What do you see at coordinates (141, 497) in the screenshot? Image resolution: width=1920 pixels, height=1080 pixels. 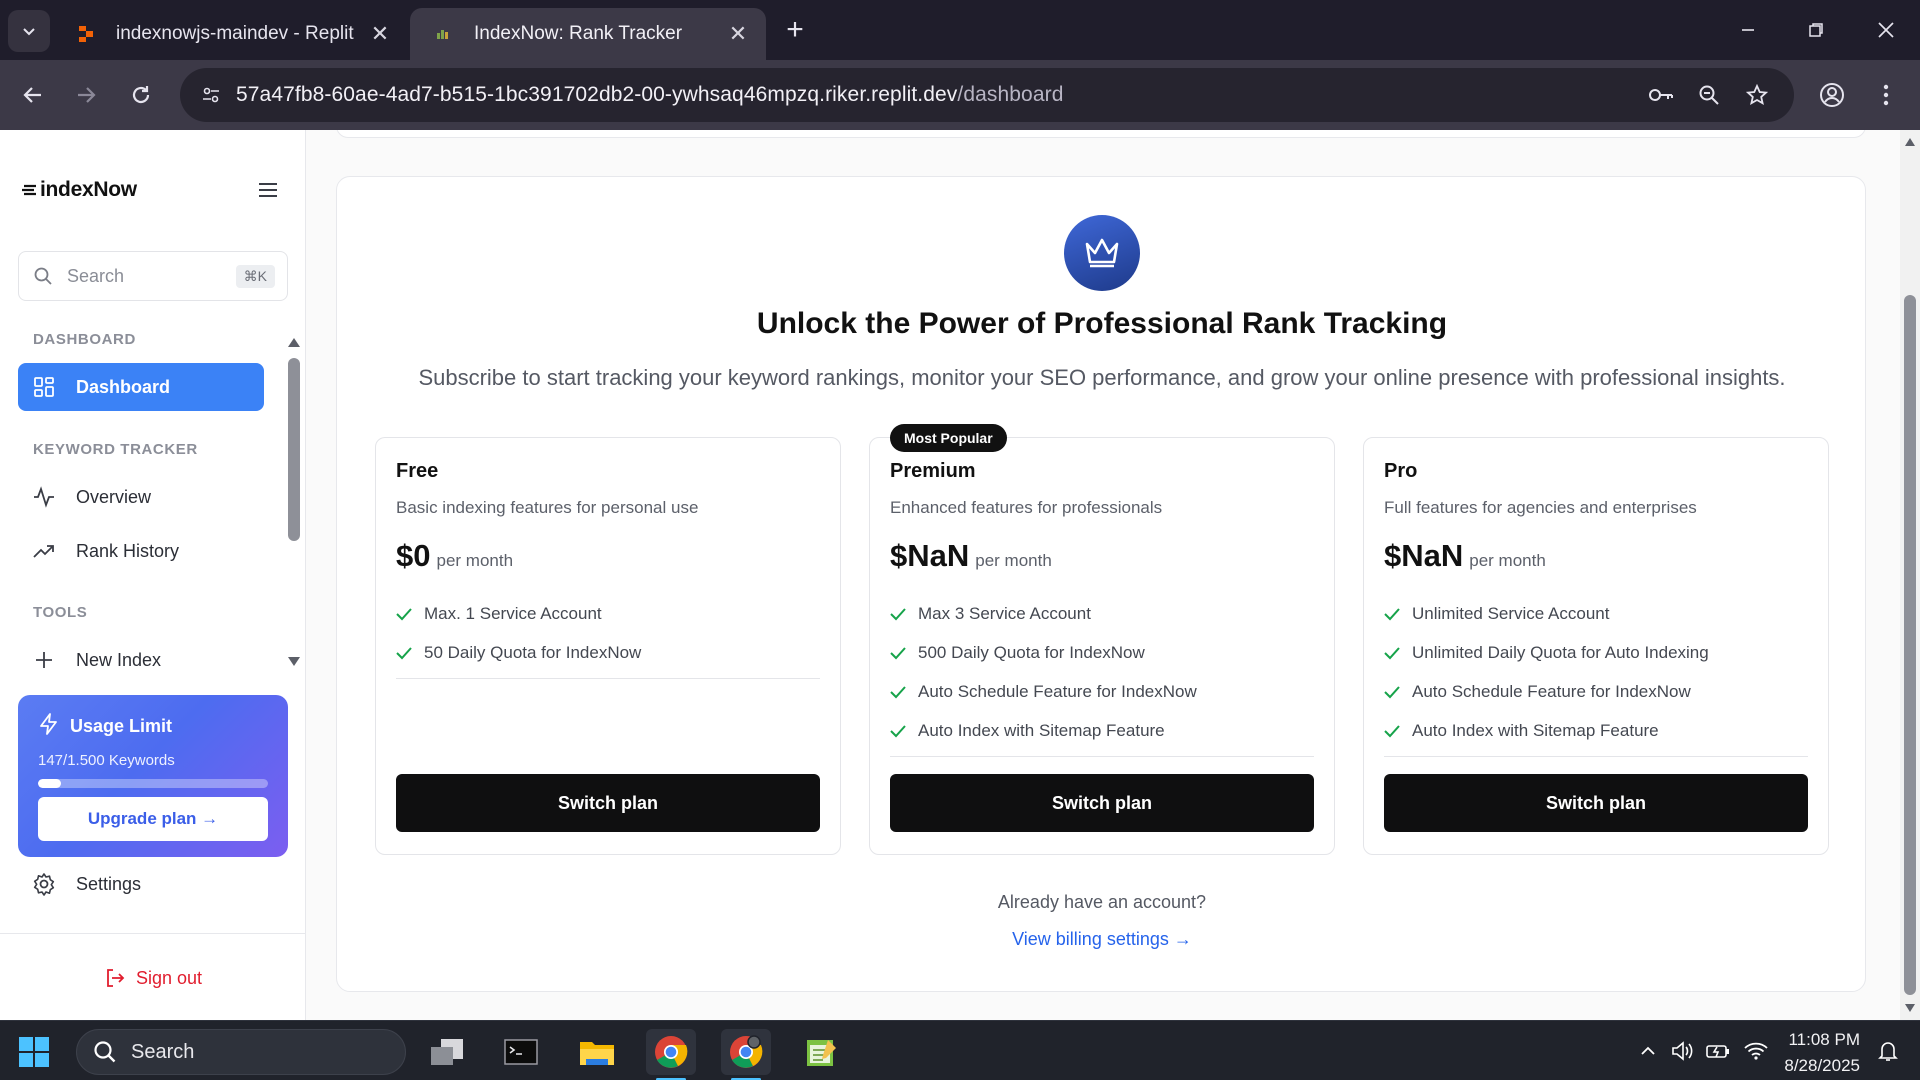 I see `sidebar-item-overview: Overview` at bounding box center [141, 497].